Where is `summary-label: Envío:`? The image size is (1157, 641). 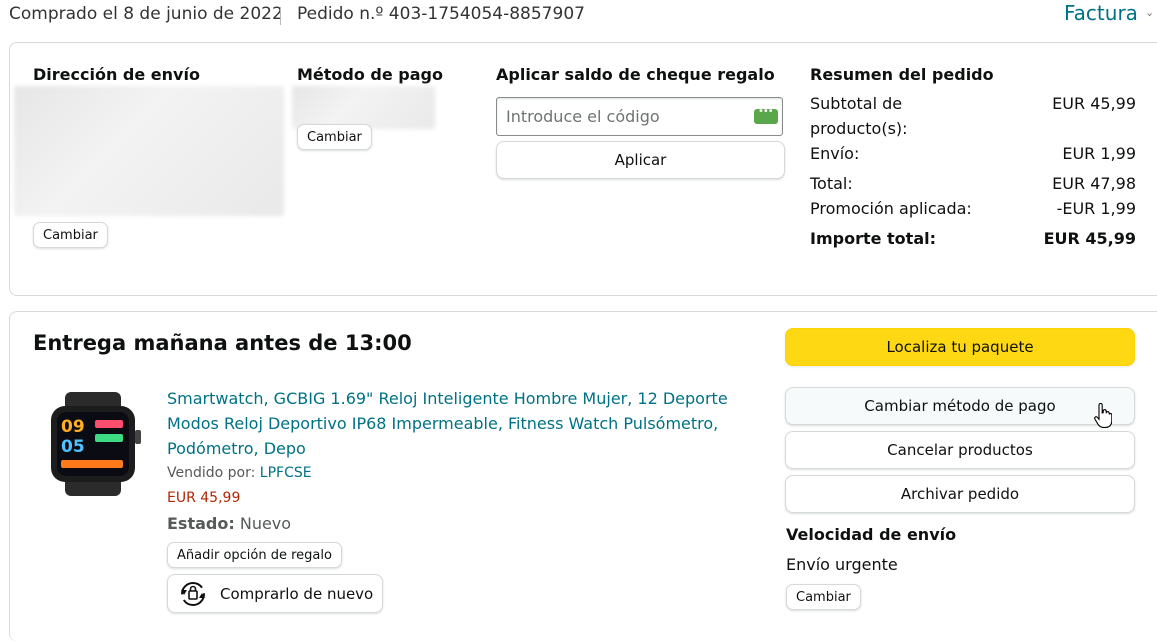 summary-label: Envío: is located at coordinates (835, 153).